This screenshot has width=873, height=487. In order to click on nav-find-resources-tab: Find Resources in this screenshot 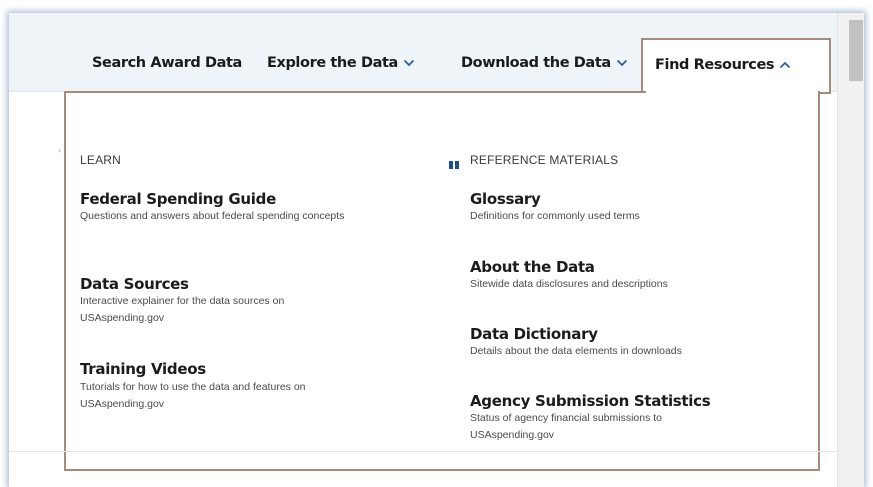, I will do `click(736, 66)`.